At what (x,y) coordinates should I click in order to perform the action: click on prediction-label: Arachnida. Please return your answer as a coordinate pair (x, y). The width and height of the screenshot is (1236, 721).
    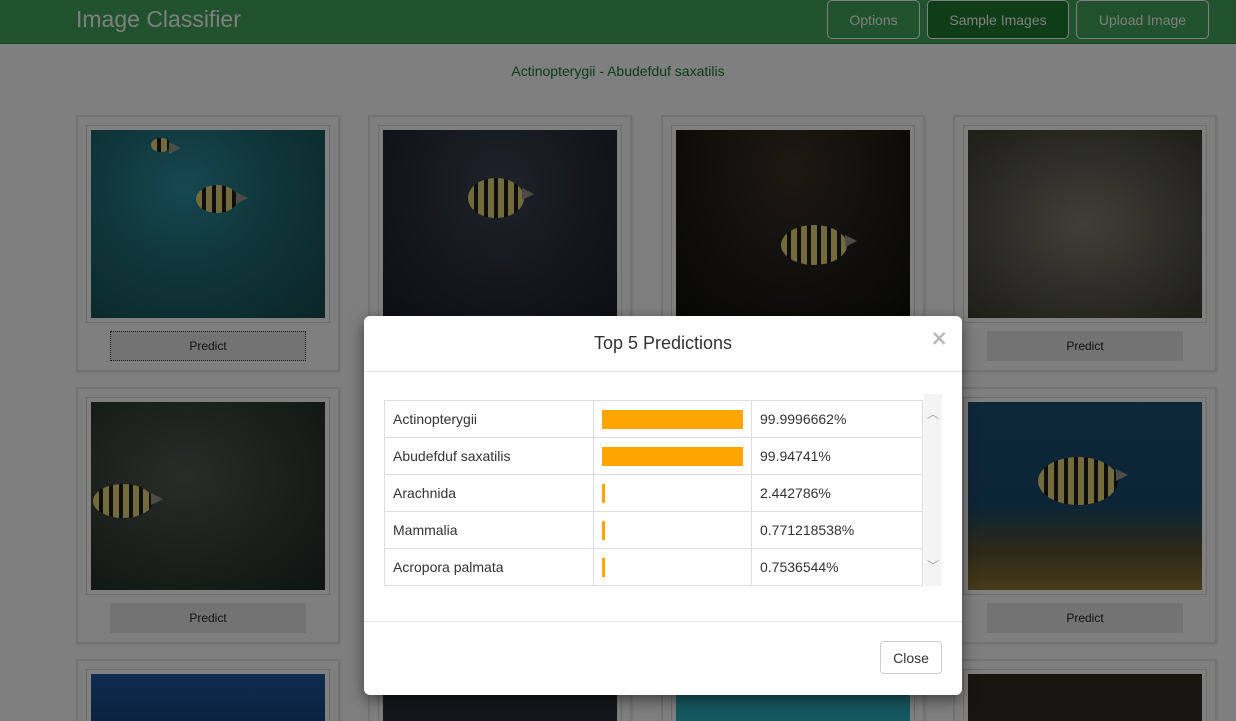
    Looking at the image, I should click on (489, 493).